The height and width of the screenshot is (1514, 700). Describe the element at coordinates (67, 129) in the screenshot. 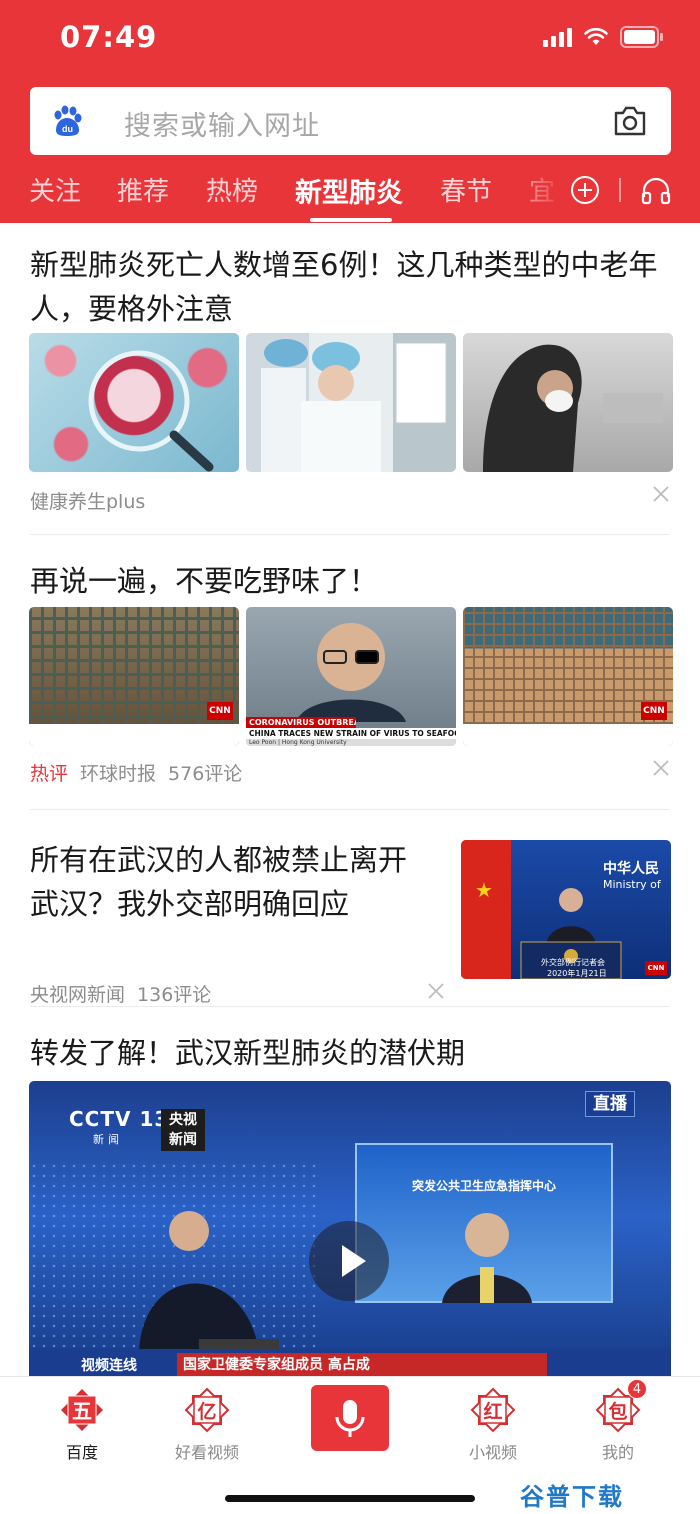

I see `baidu-logo-text: du` at that location.